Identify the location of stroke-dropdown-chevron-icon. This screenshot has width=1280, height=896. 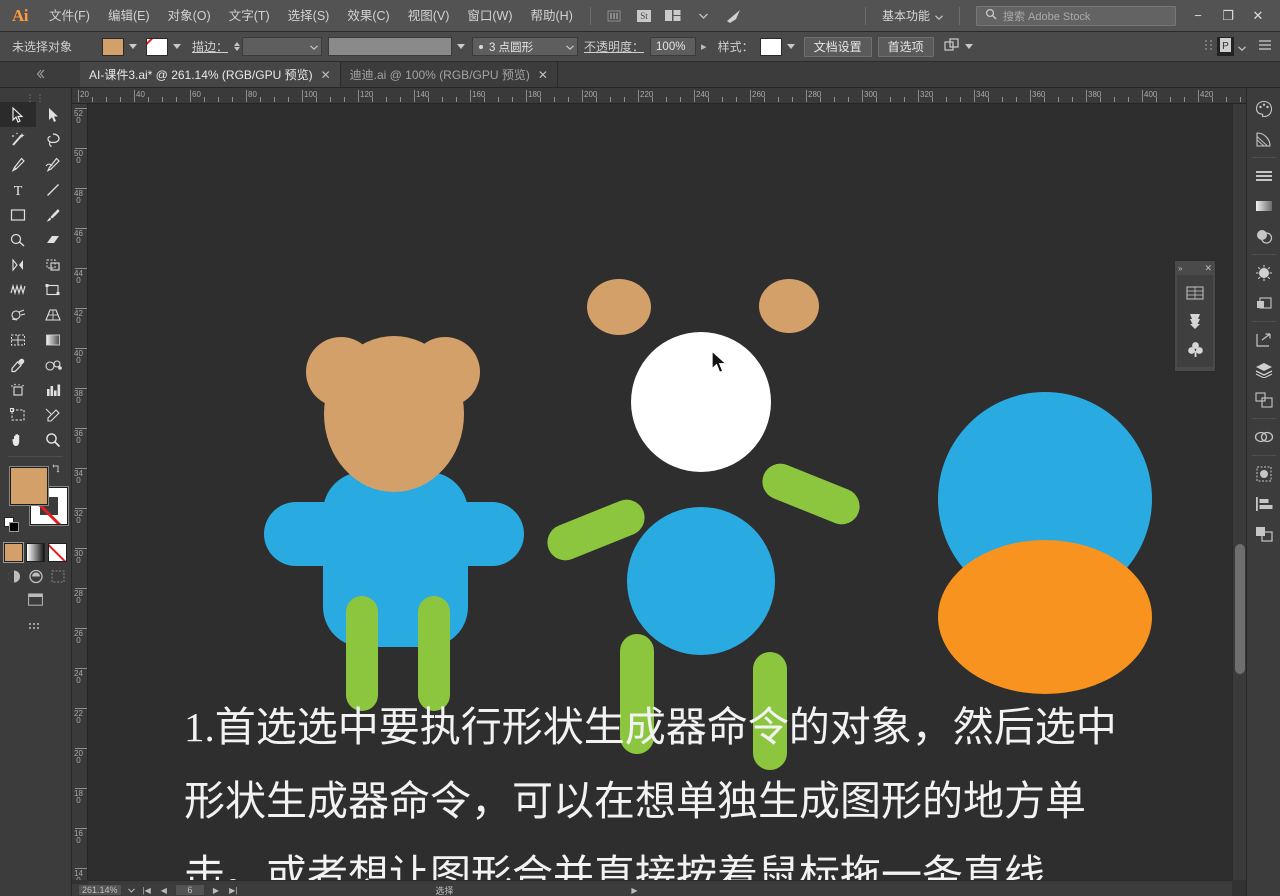
(177, 46).